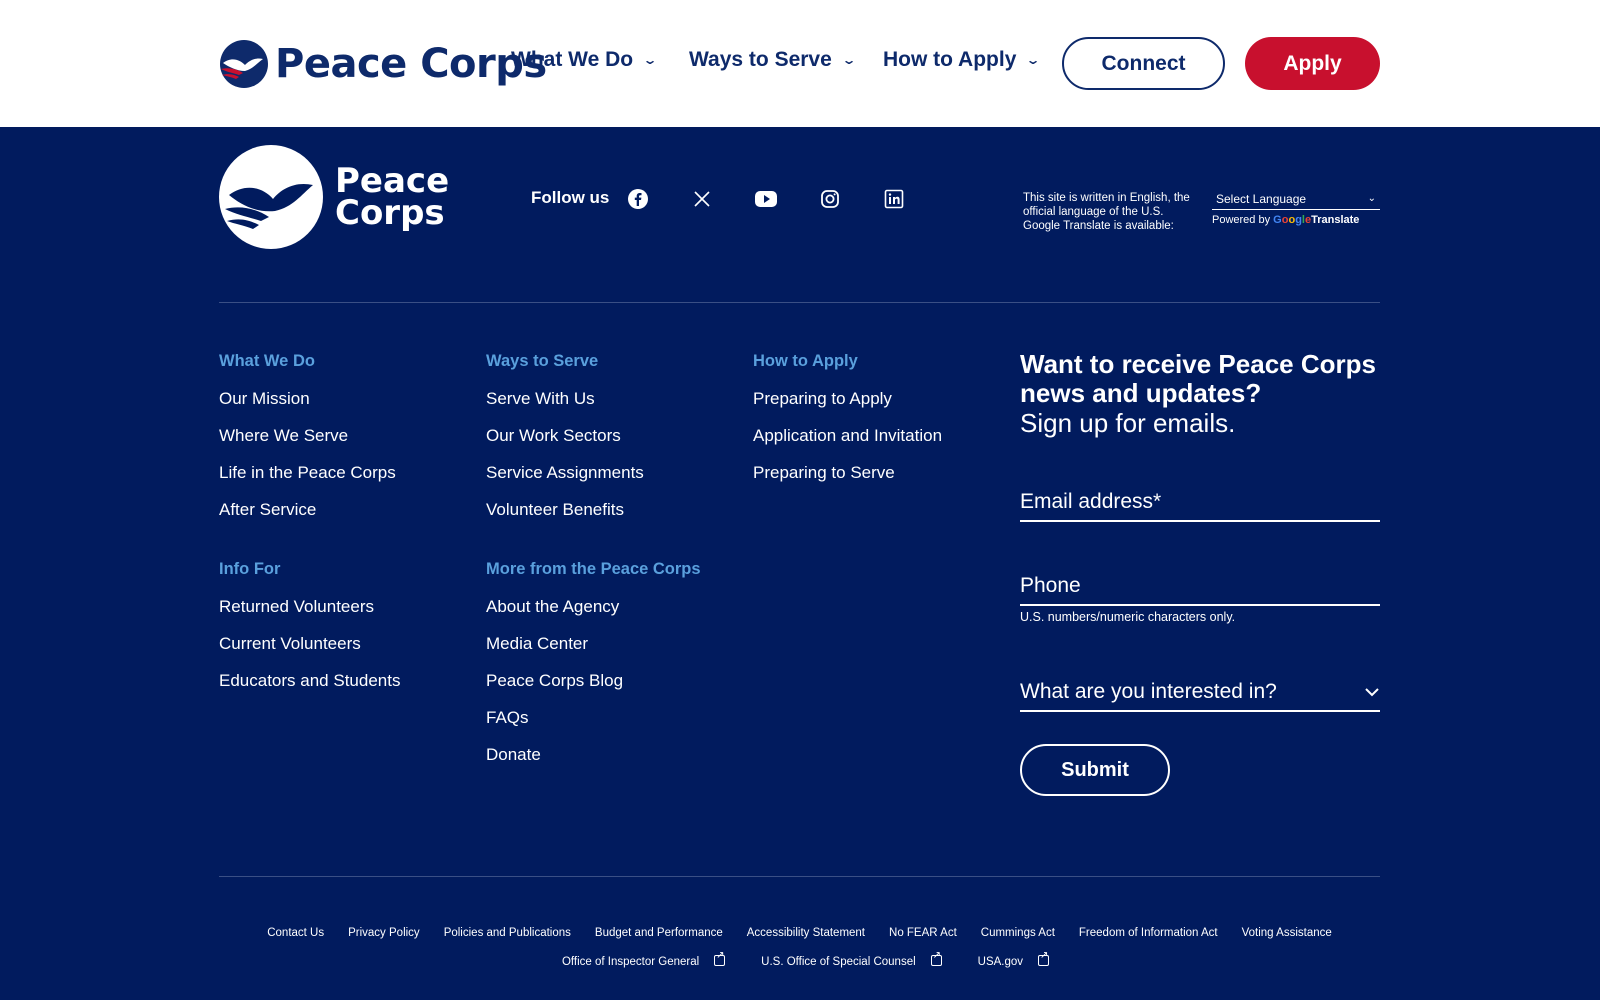 The width and height of the screenshot is (1600, 1000). I want to click on phone-field: Phone, so click(1200, 590).